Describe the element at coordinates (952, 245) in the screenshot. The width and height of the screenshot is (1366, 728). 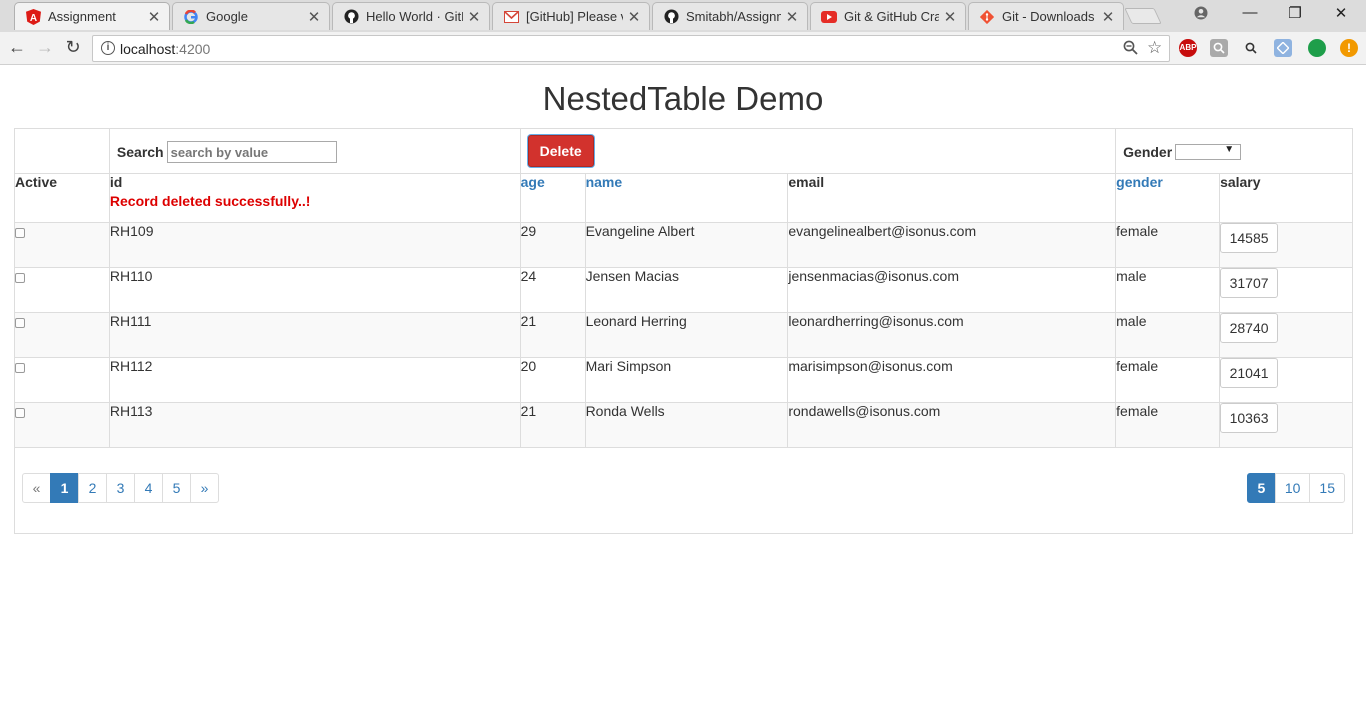
I see `email-cell: evangelinealbert@isonus.com` at that location.